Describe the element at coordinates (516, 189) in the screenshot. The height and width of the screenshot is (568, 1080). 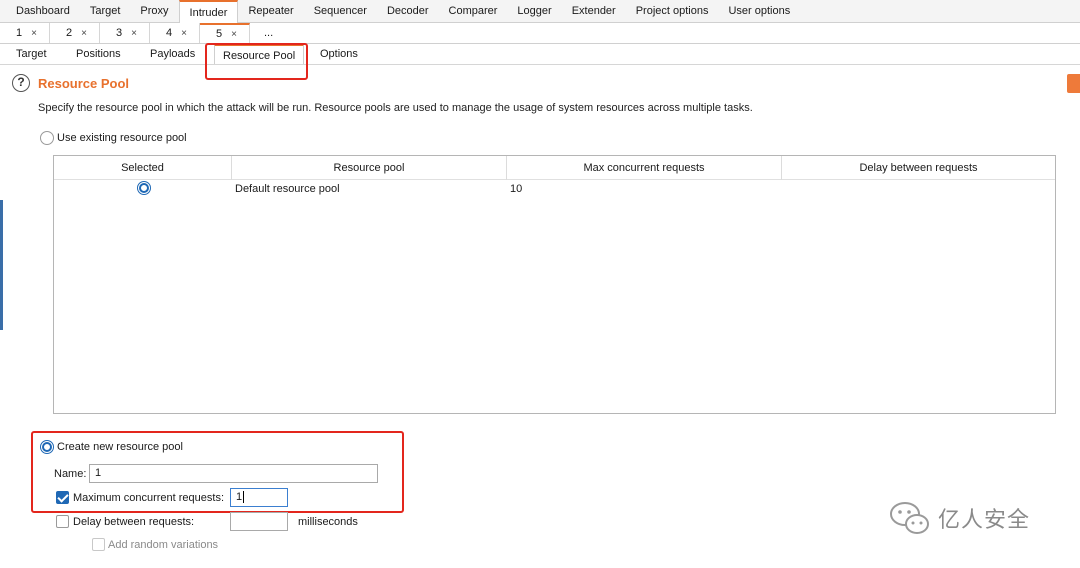
I see `row-max-concurrent: 10` at that location.